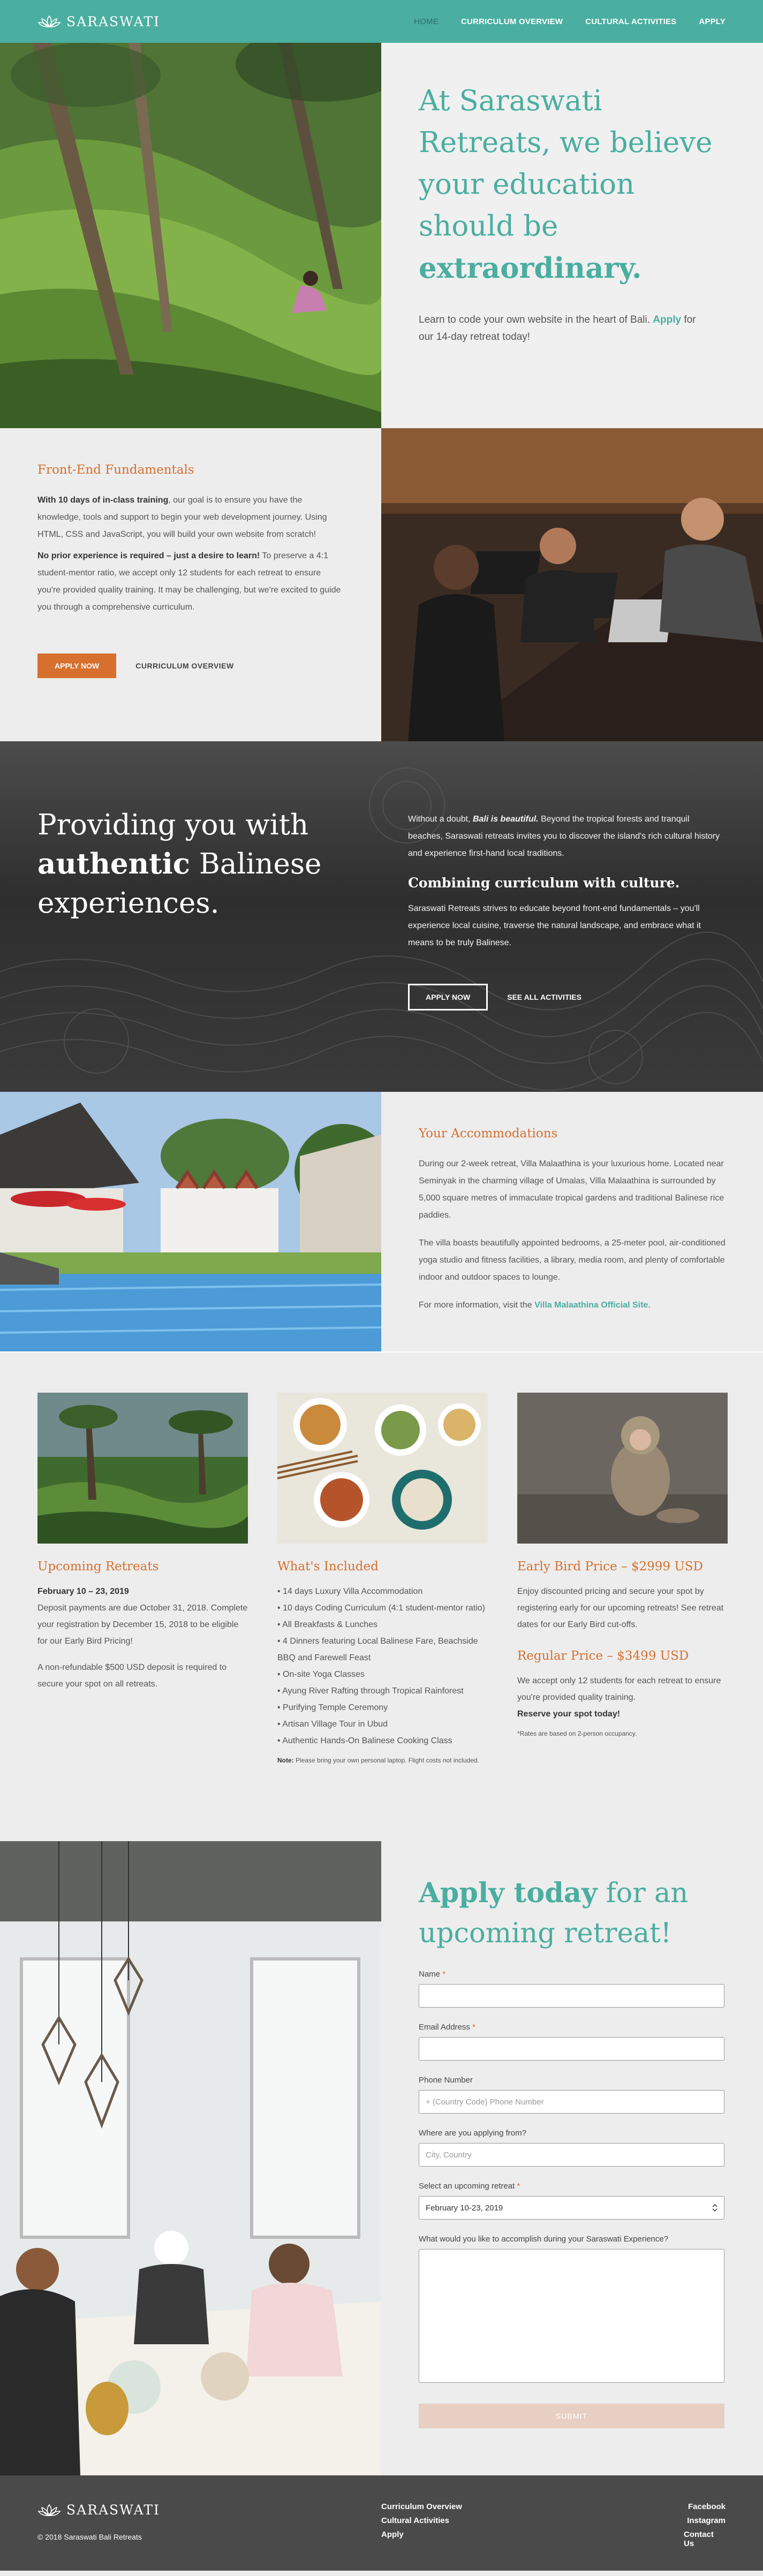  I want to click on culture-title-line2: Balinese, so click(256, 864).